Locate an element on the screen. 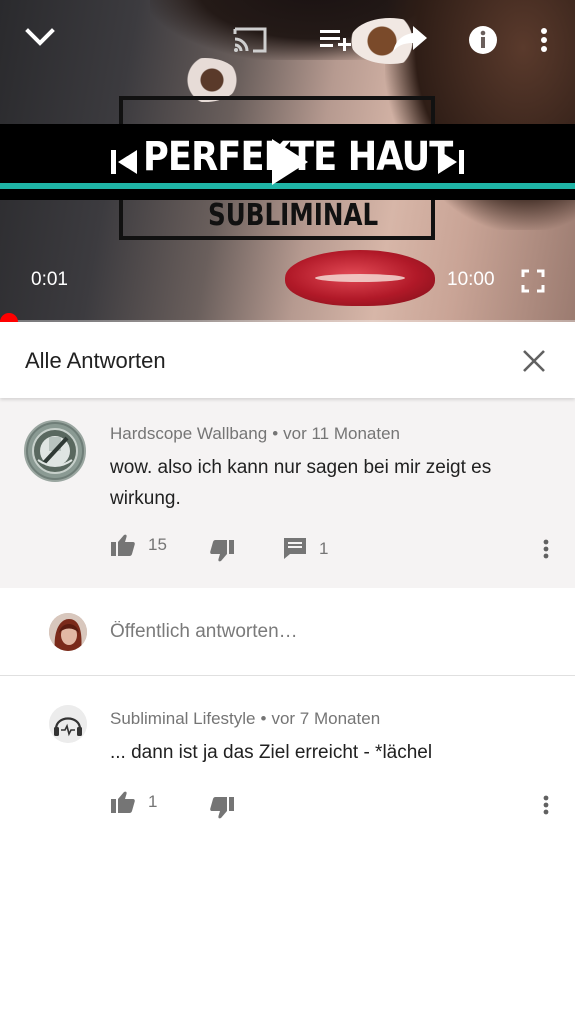 Image resolution: width=575 pixels, height=1024 pixels. comment-meta: Subliminal Lifestyle • vor 7 Monaten is located at coordinates (245, 719).